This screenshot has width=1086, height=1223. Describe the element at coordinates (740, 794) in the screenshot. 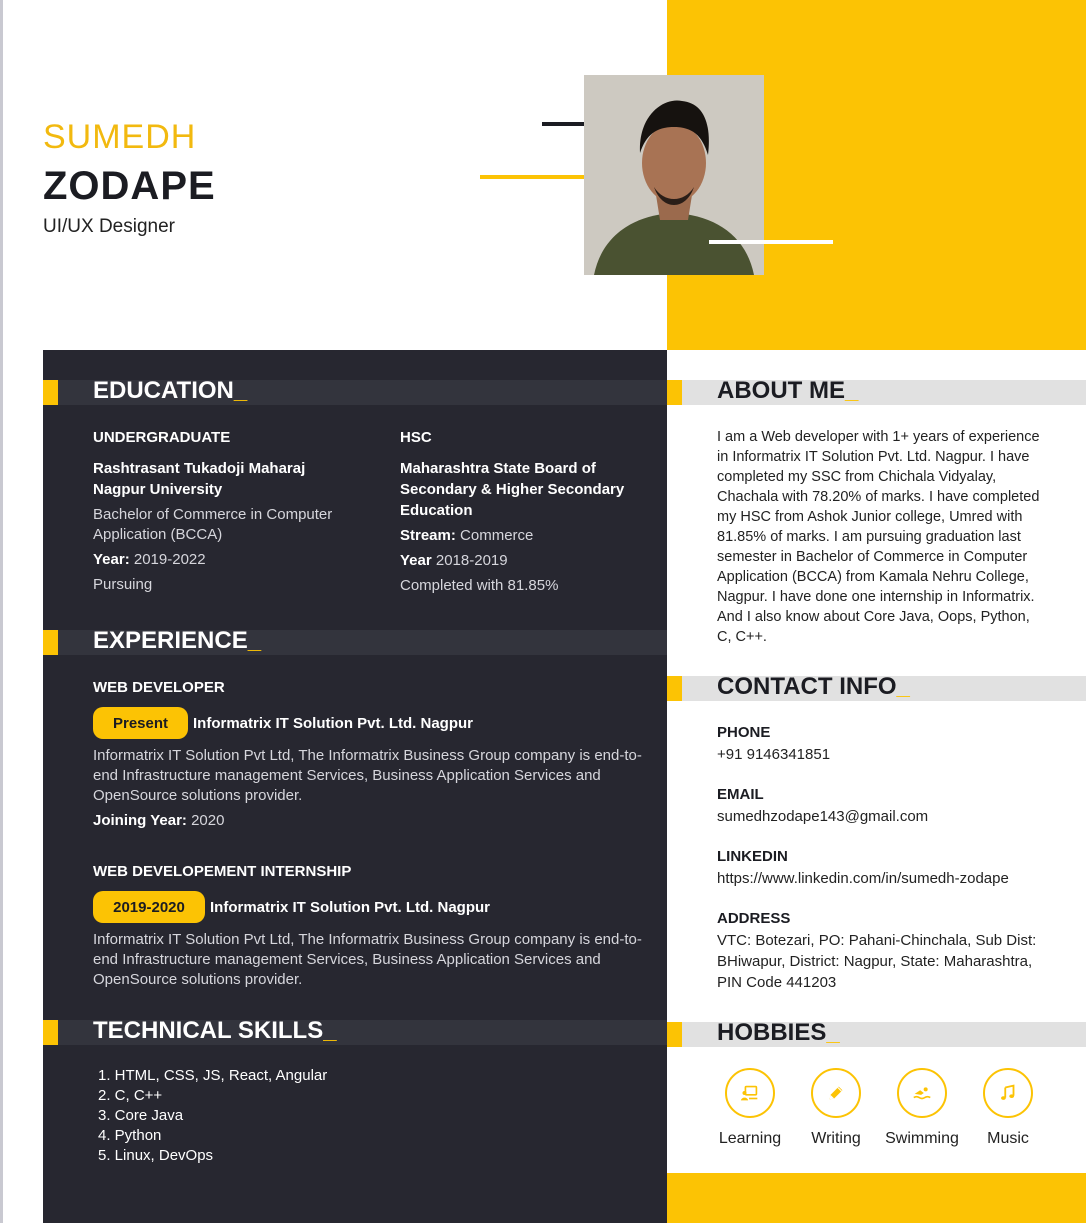

I see `email-label: EMAIL` at that location.